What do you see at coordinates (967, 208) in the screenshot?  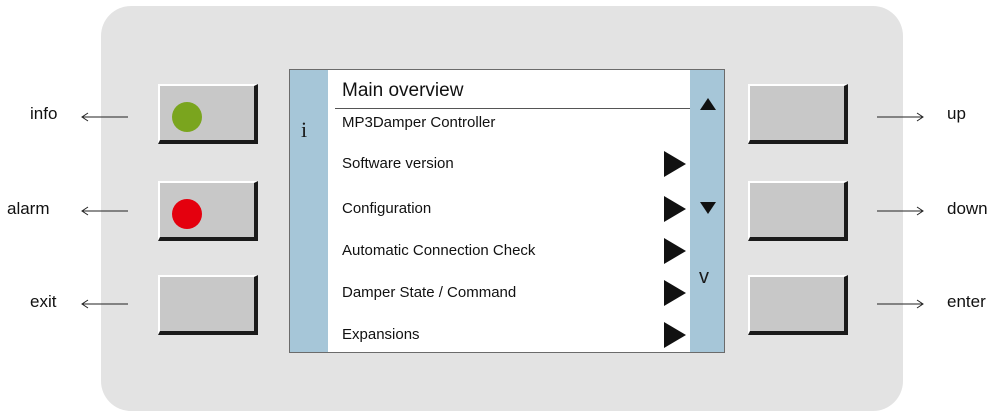 I see `down-label: down` at bounding box center [967, 208].